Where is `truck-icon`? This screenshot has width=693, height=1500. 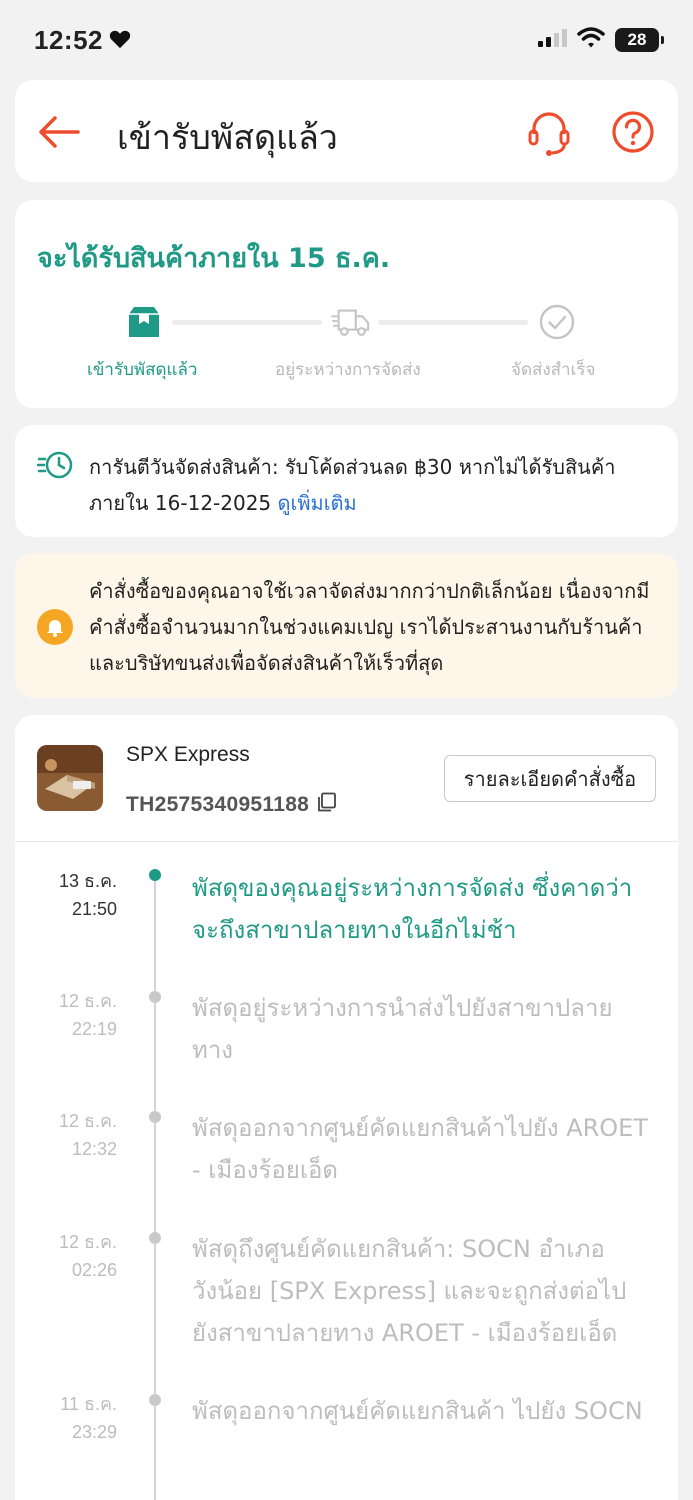 truck-icon is located at coordinates (351, 322).